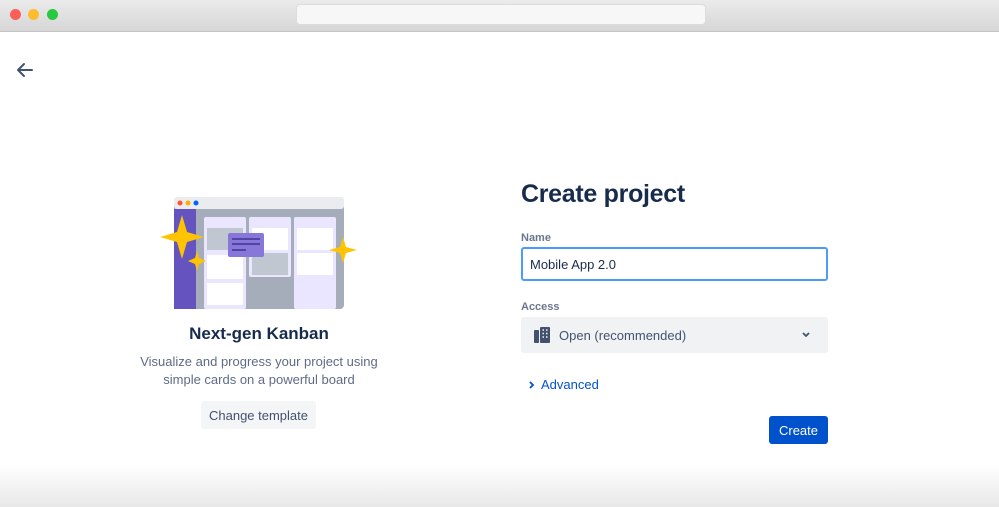  Describe the element at coordinates (25, 70) in the screenshot. I see `back-arrow-icon` at that location.